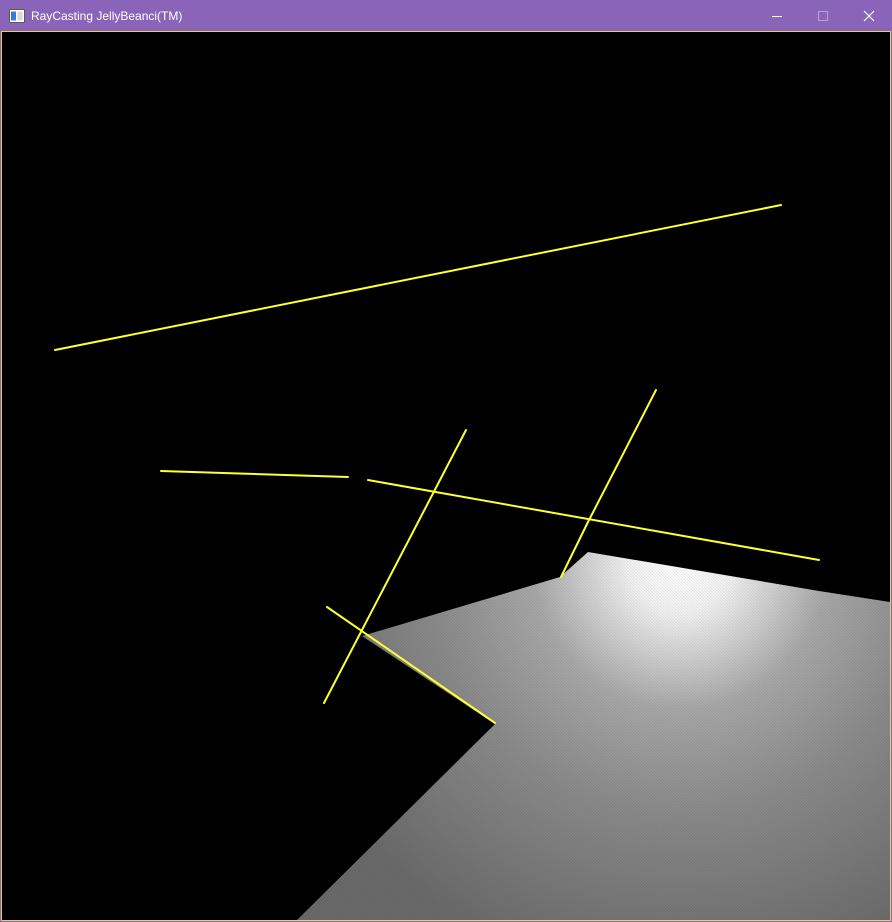  I want to click on close-icon, so click(869, 16).